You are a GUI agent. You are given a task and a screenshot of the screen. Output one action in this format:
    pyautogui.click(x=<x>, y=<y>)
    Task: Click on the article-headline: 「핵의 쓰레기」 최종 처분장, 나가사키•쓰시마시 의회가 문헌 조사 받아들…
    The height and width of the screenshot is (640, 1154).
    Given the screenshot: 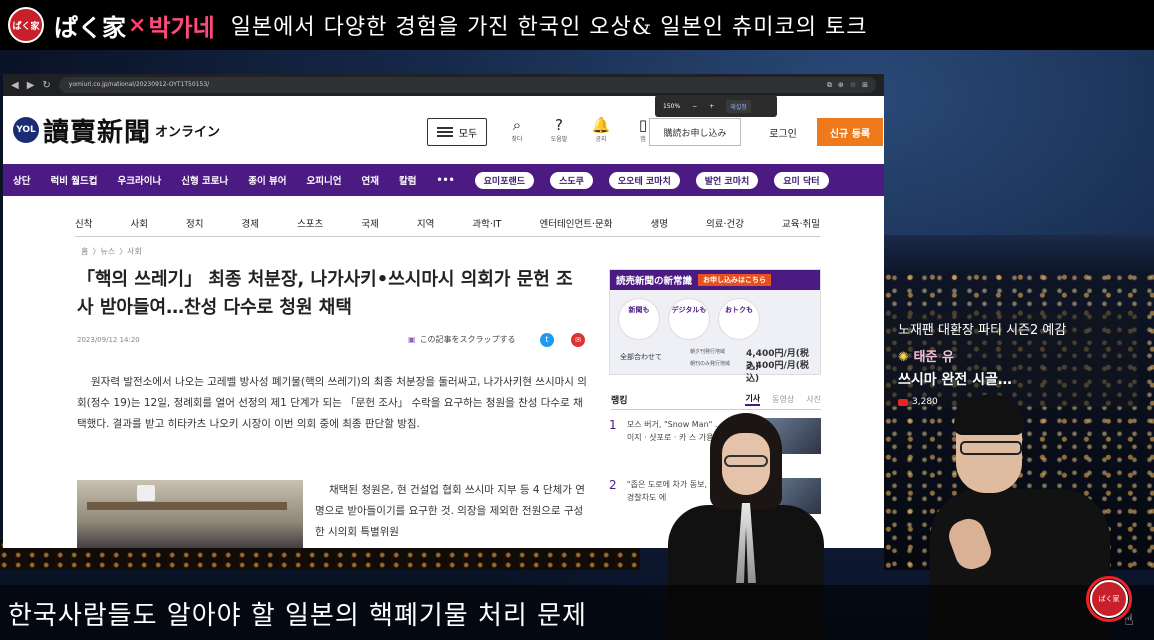 What is the action you would take?
    pyautogui.click(x=325, y=293)
    